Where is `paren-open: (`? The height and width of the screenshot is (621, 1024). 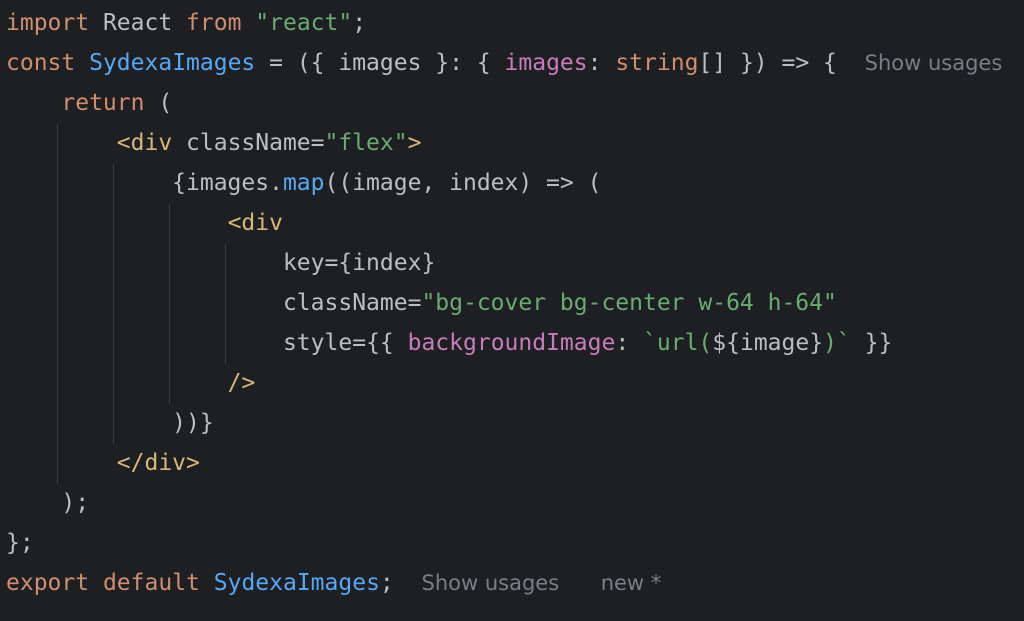 paren-open: ( is located at coordinates (158, 103).